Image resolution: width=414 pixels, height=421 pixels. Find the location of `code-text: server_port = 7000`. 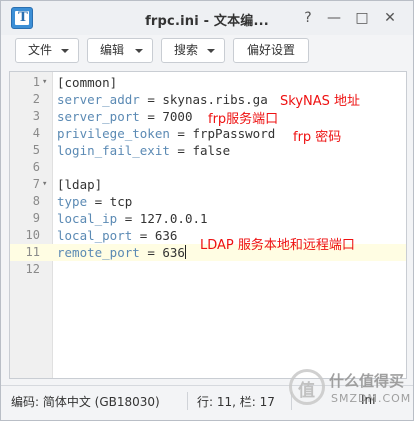

code-text: server_port = 7000 is located at coordinates (124, 116).